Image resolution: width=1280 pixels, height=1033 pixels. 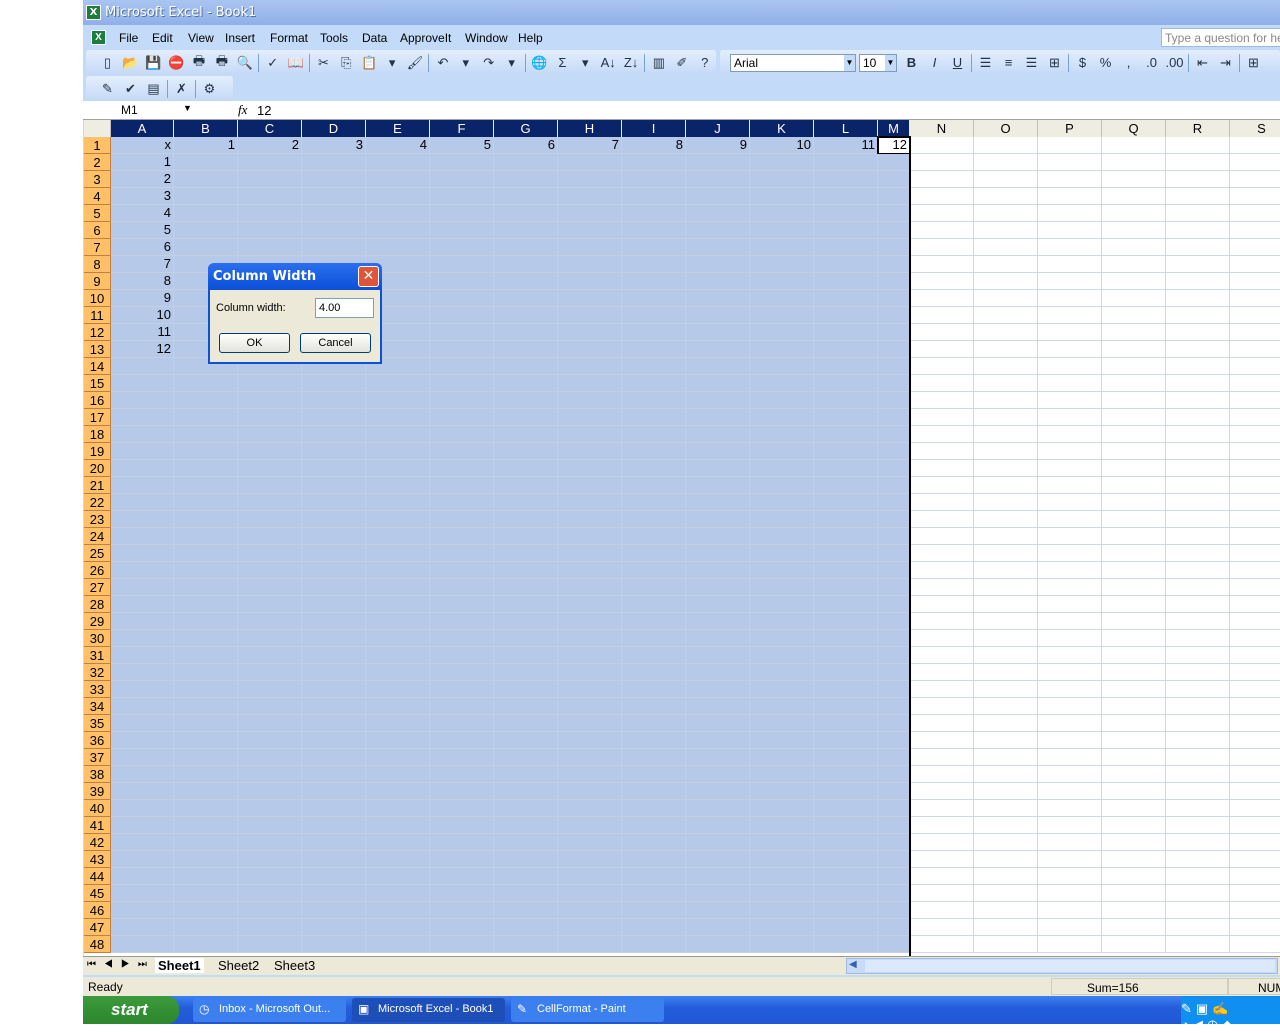 I want to click on cell-F40, so click(x=462, y=808).